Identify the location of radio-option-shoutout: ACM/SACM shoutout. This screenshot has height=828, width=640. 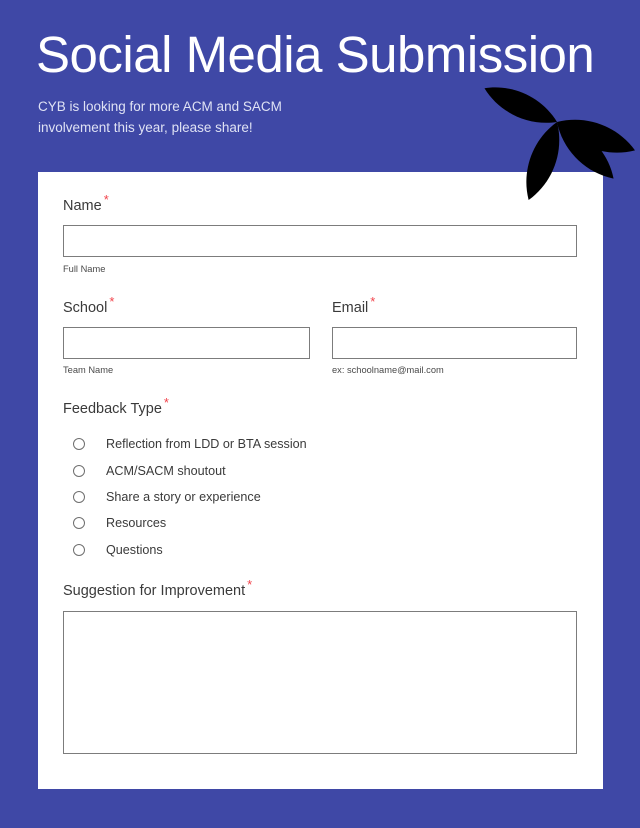
(283, 470).